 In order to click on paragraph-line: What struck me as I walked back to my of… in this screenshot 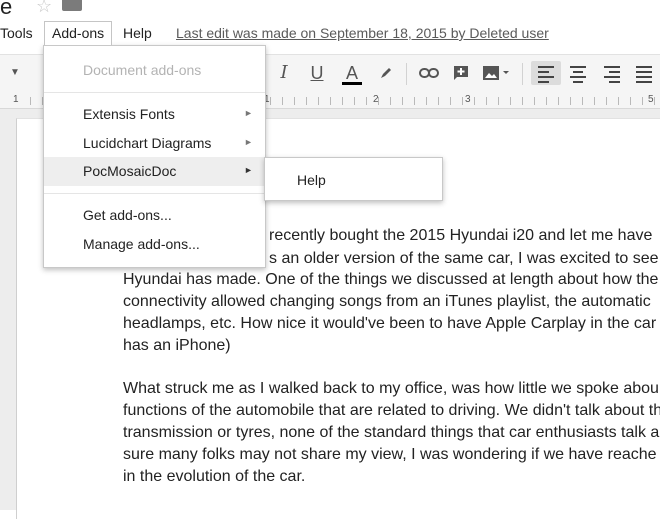, I will do `click(391, 388)`.